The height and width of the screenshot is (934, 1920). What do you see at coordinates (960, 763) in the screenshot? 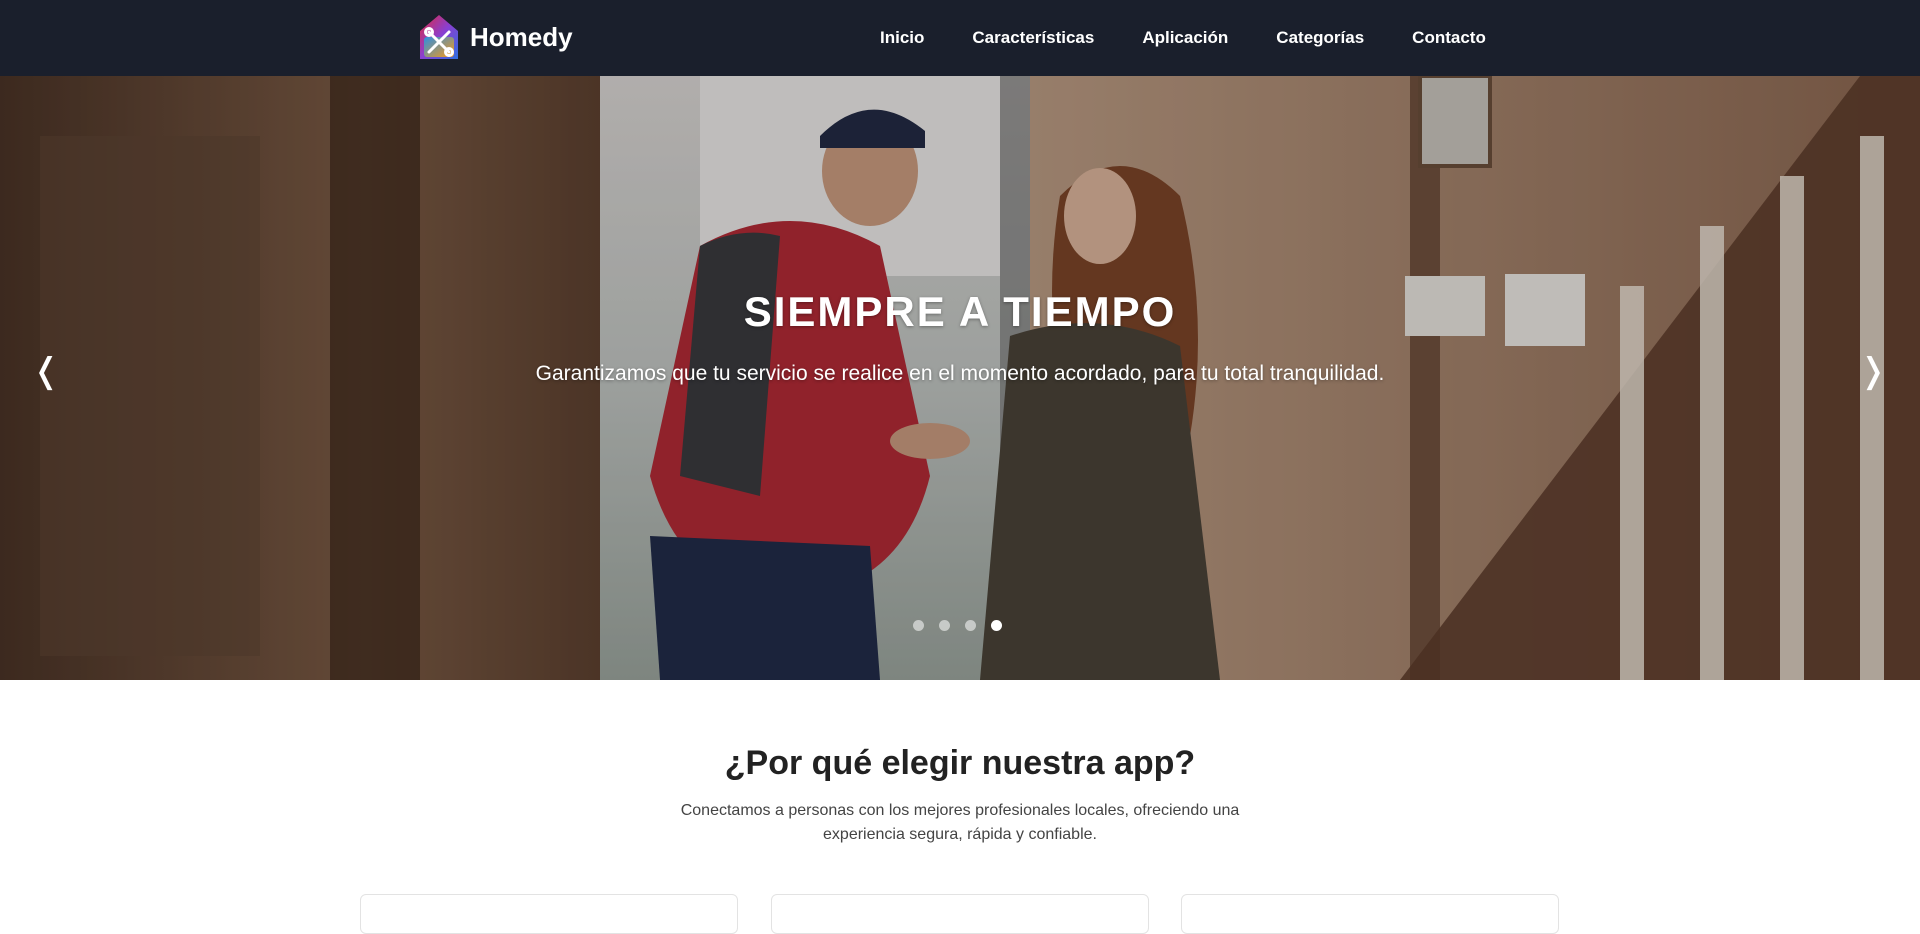
I see `why-section-title: ¿Por qué elegir nuestra app?` at bounding box center [960, 763].